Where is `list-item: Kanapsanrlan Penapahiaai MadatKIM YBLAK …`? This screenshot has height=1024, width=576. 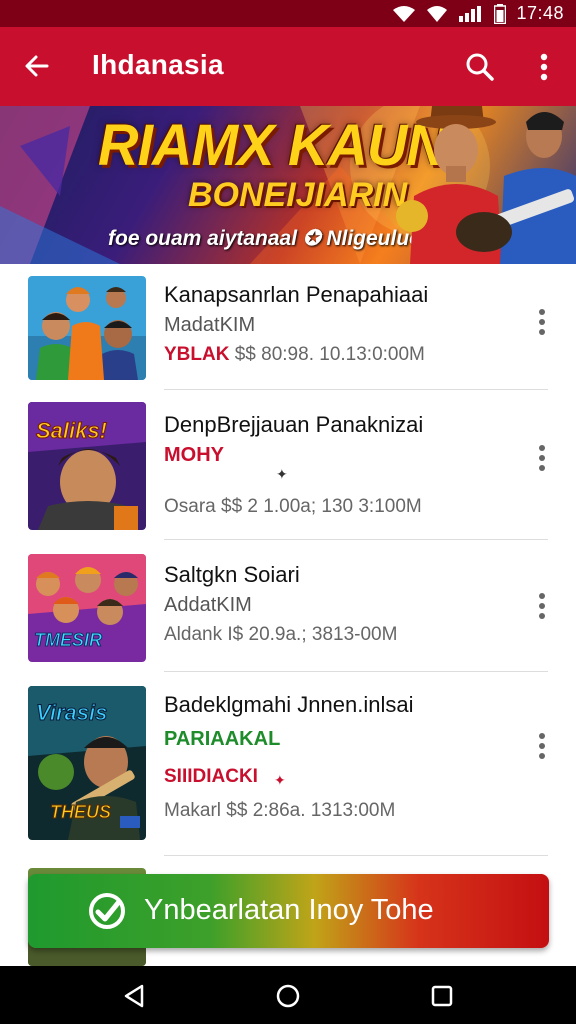 list-item: Kanapsanrlan Penapahiaai MadatKIM YBLAK … is located at coordinates (288, 327).